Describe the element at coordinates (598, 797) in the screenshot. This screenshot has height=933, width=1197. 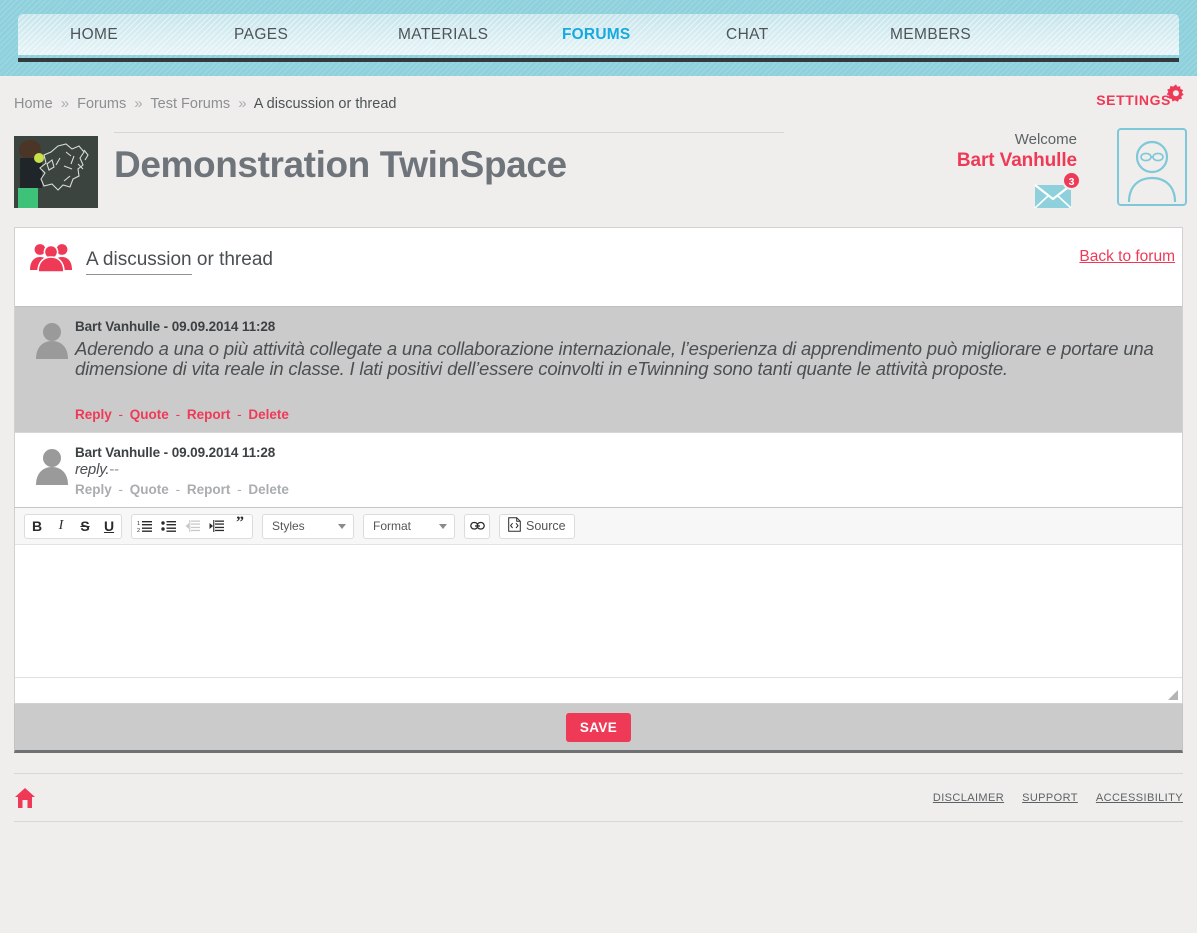
I see `page-footer: DISCLAIMER SUPPORT ACCESSIBILITY` at that location.